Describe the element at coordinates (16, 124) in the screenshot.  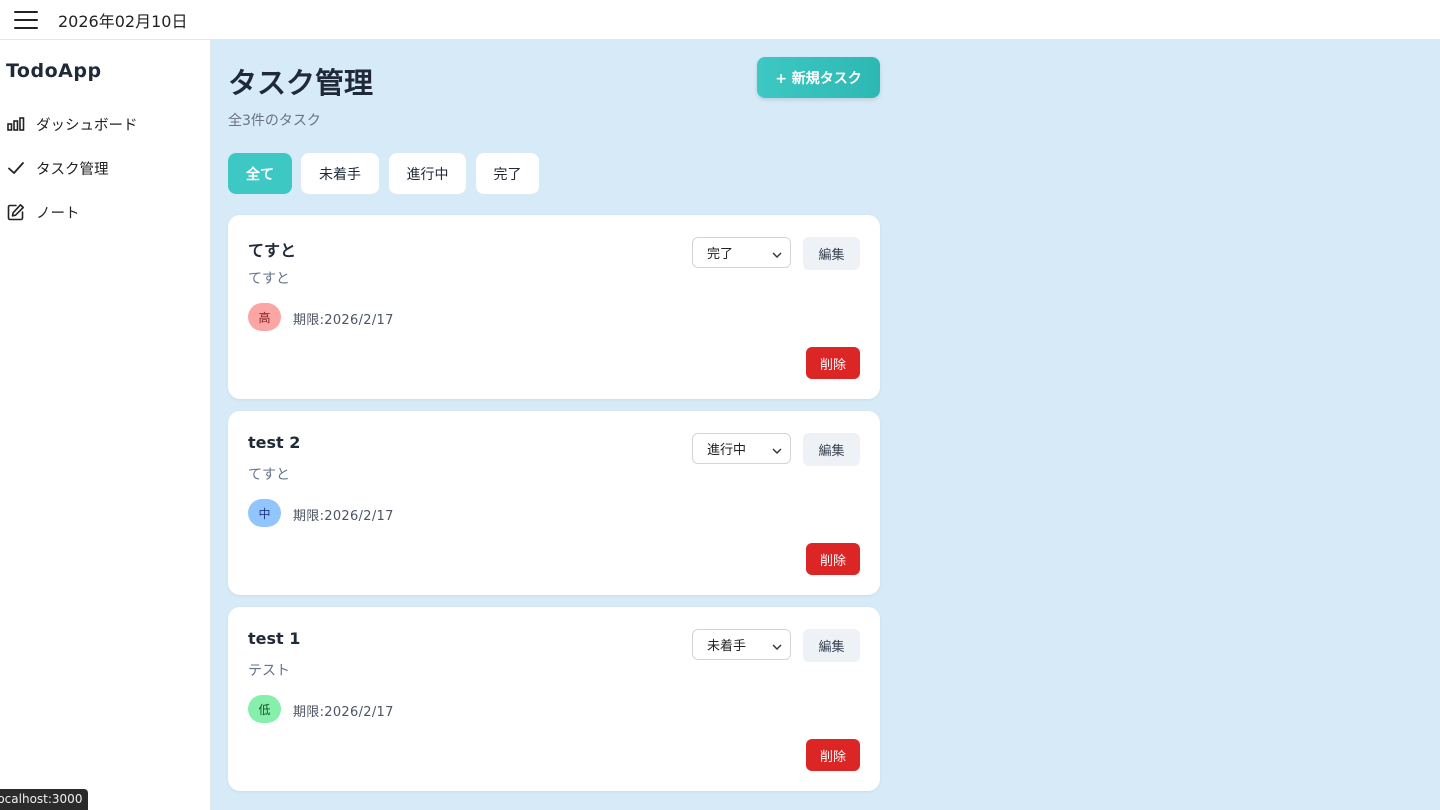
I see `bar-chart-icon` at that location.